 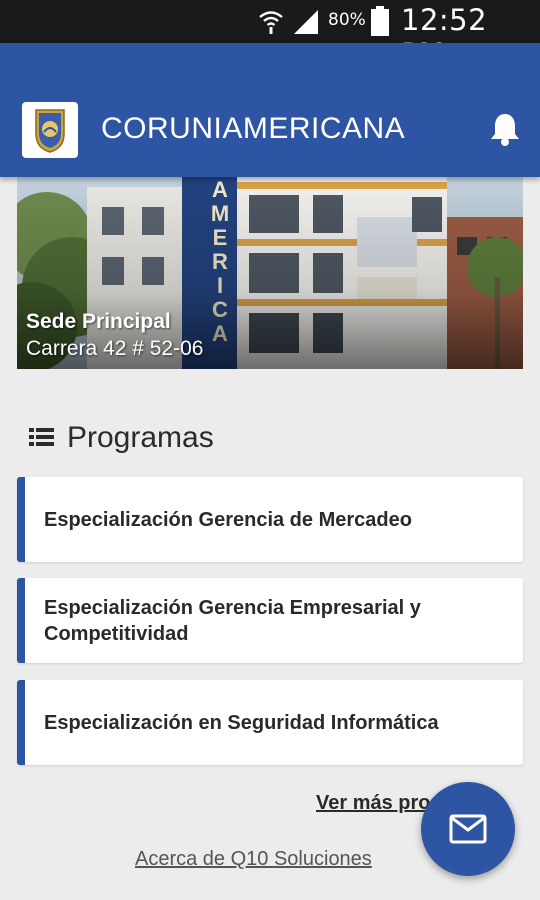 What do you see at coordinates (140, 437) in the screenshot?
I see `section-title: Programas` at bounding box center [140, 437].